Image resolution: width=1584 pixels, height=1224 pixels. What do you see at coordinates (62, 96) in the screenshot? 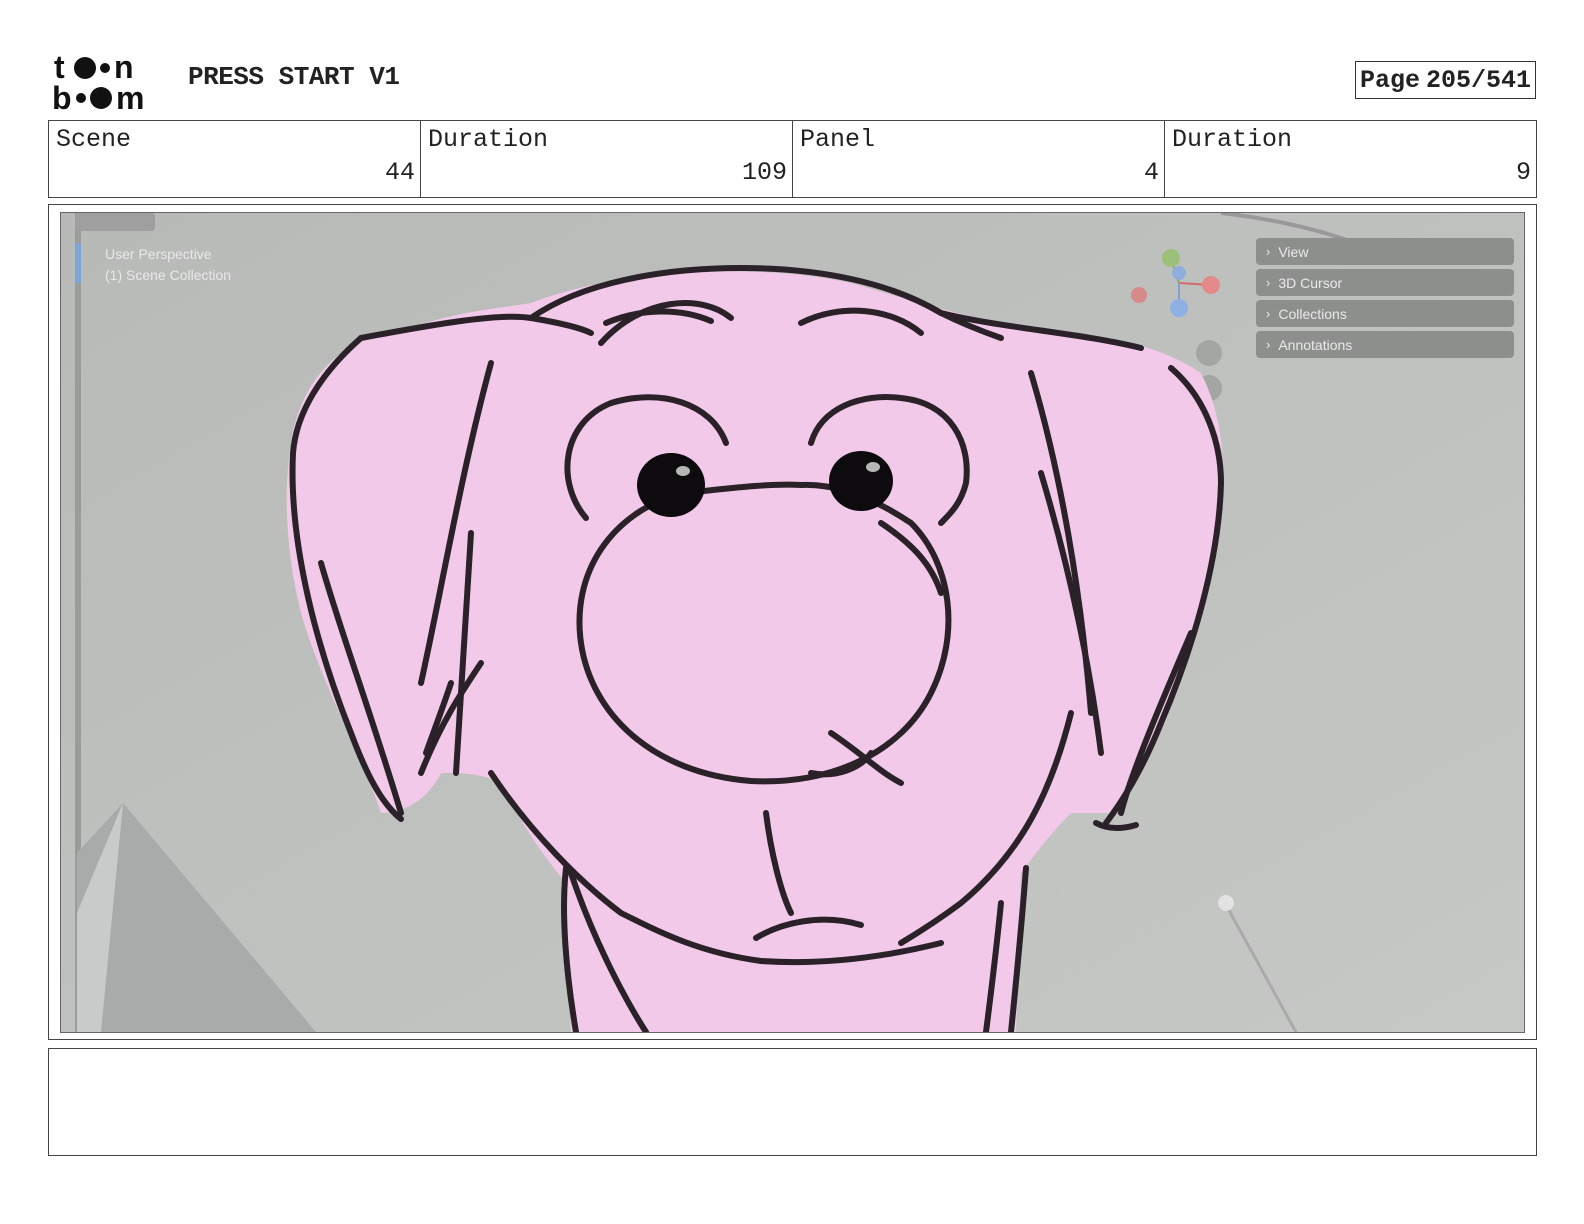
I see `svg-text: b` at bounding box center [62, 96].